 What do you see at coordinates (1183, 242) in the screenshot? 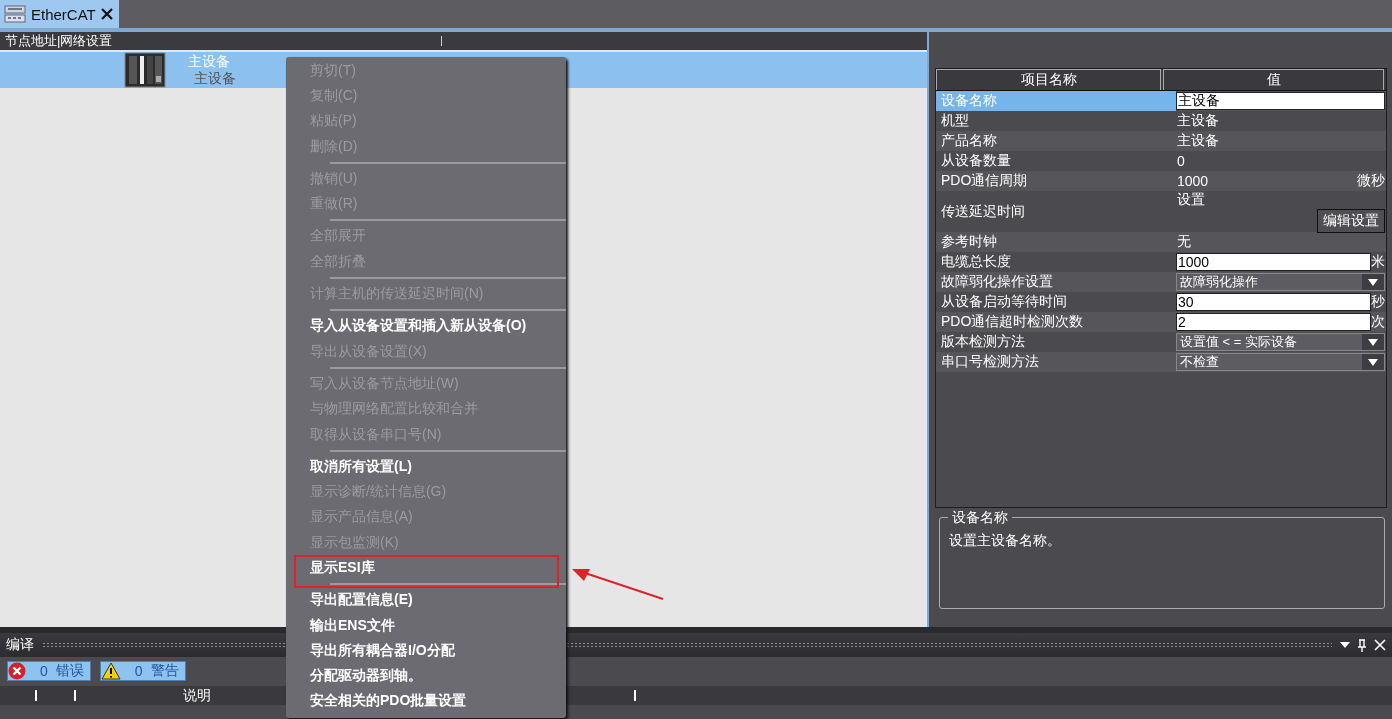
I see `property-value: 无` at bounding box center [1183, 242].